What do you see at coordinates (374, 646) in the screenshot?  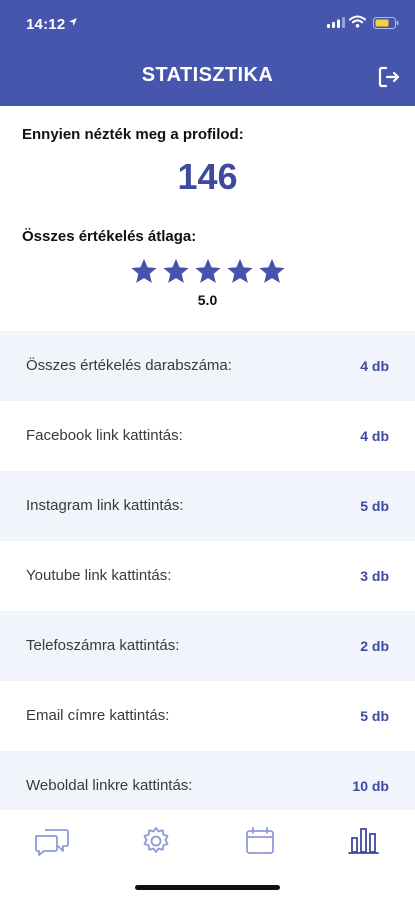 I see `stat-value: 2 db` at bounding box center [374, 646].